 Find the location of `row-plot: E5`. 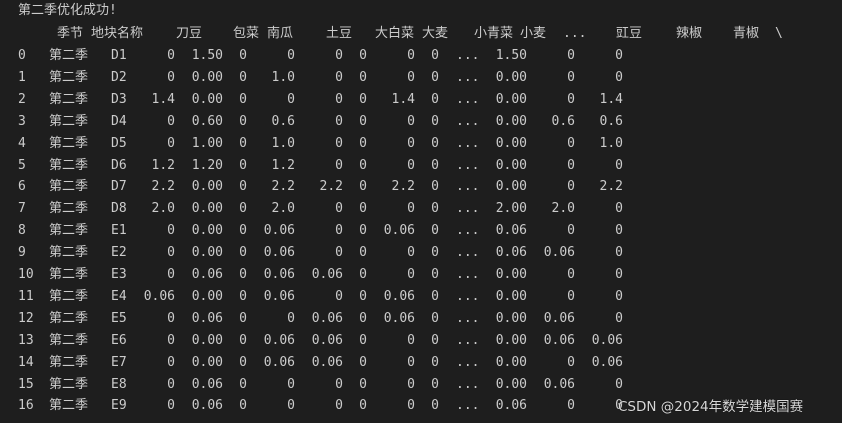

row-plot: E5 is located at coordinates (119, 318).